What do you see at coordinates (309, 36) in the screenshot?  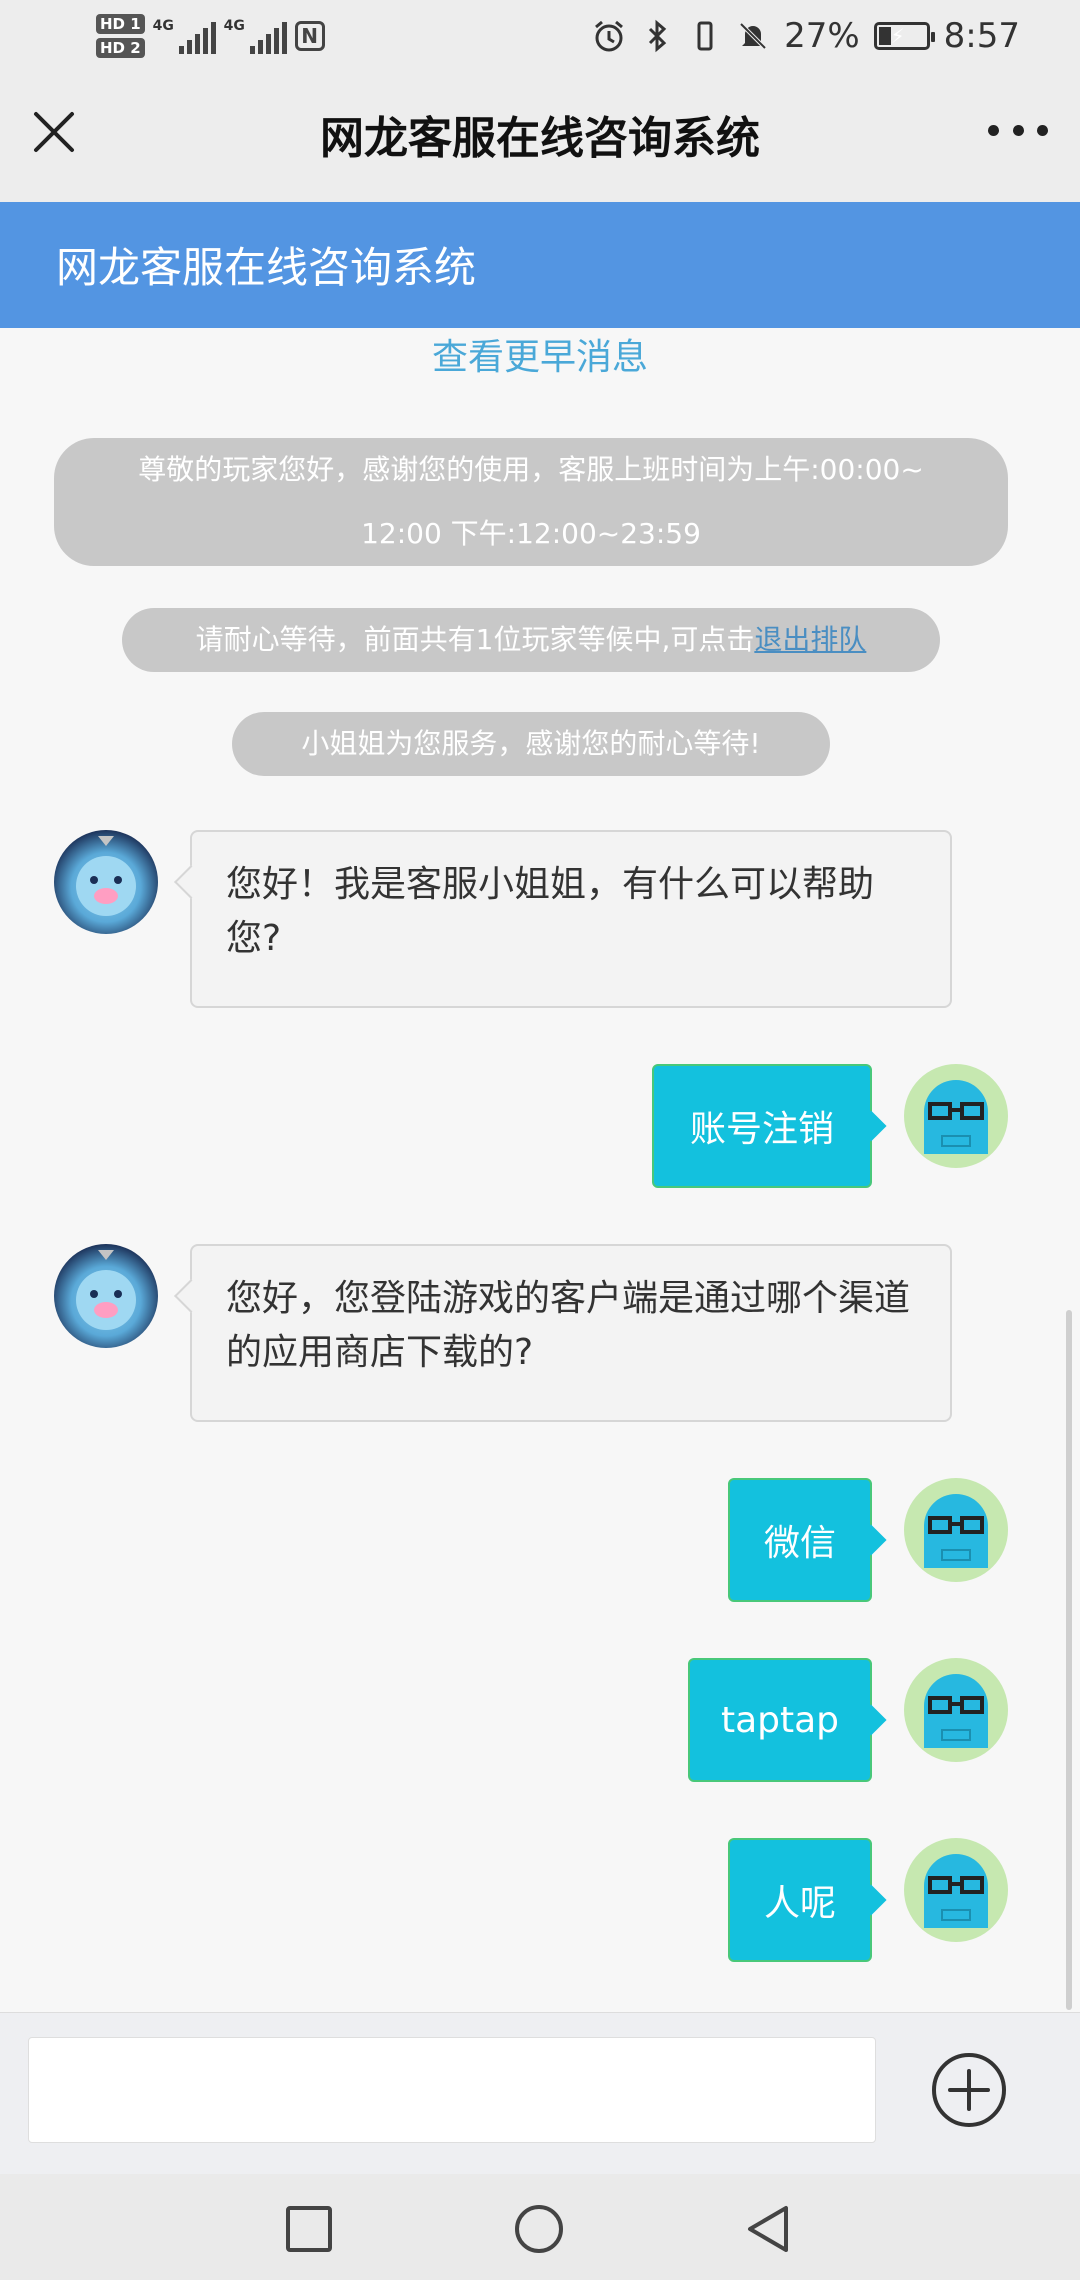 I see `nfc-icon: N` at bounding box center [309, 36].